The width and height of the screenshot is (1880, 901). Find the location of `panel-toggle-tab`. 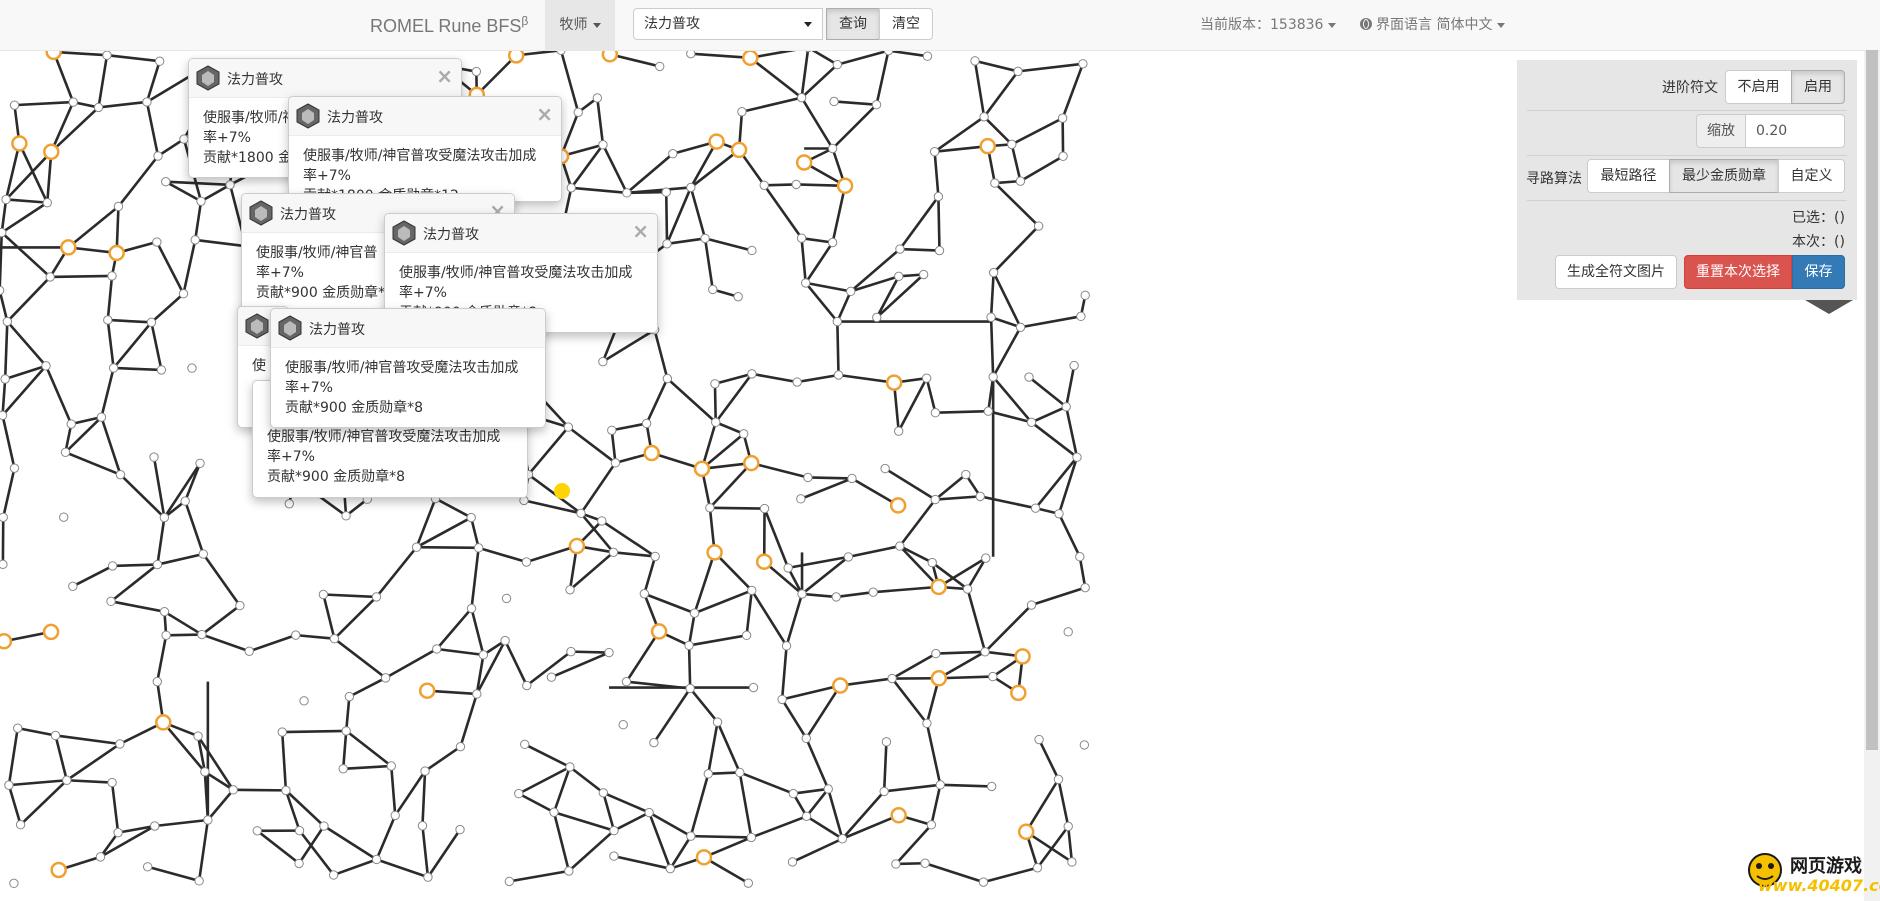

panel-toggle-tab is located at coordinates (1829, 307).